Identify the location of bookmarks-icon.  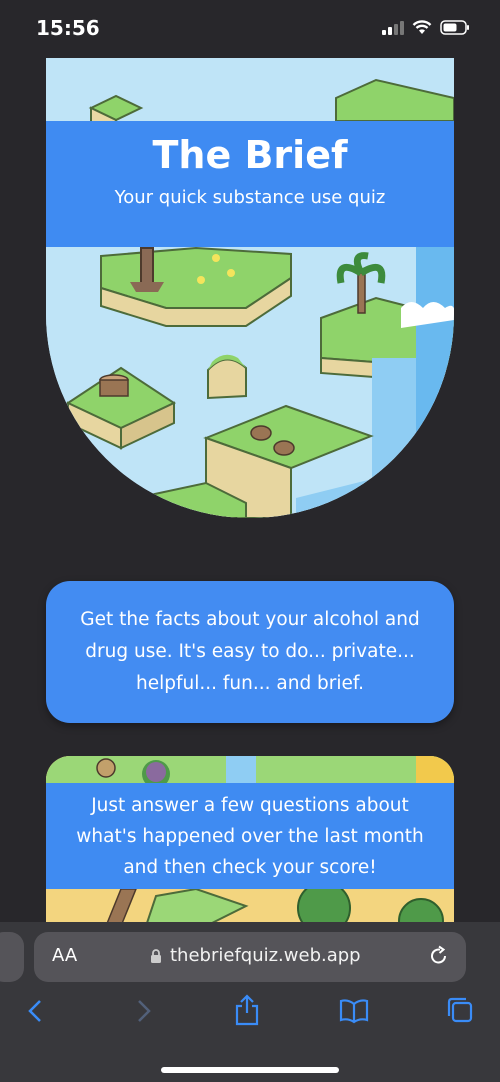
(354, 1011).